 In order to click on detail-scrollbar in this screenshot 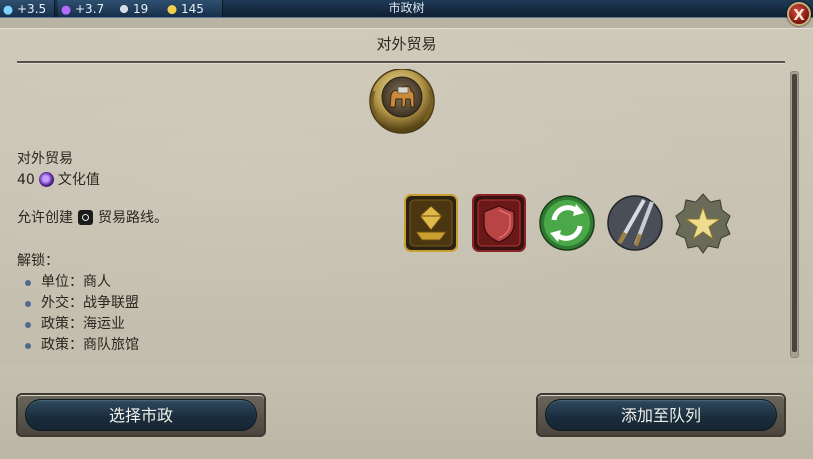, I will do `click(794, 214)`.